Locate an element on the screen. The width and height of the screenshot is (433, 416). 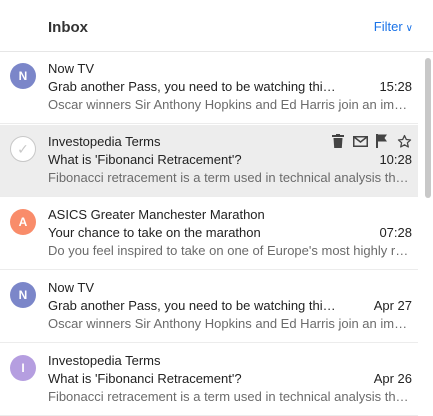
chevron-down-icon: ∨ is located at coordinates (409, 28).